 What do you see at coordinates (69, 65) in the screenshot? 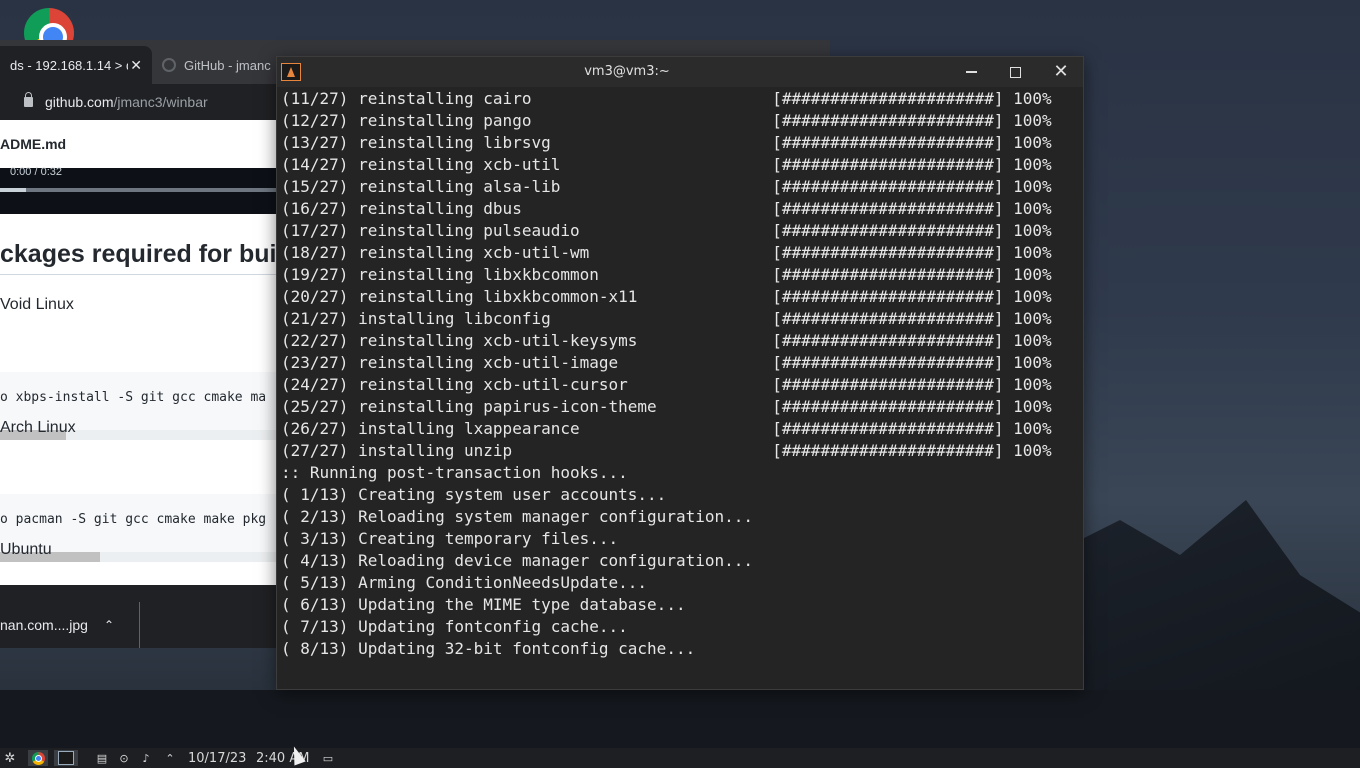
I see `tab-label: ds - 192.168.1.14 > dc` at bounding box center [69, 65].